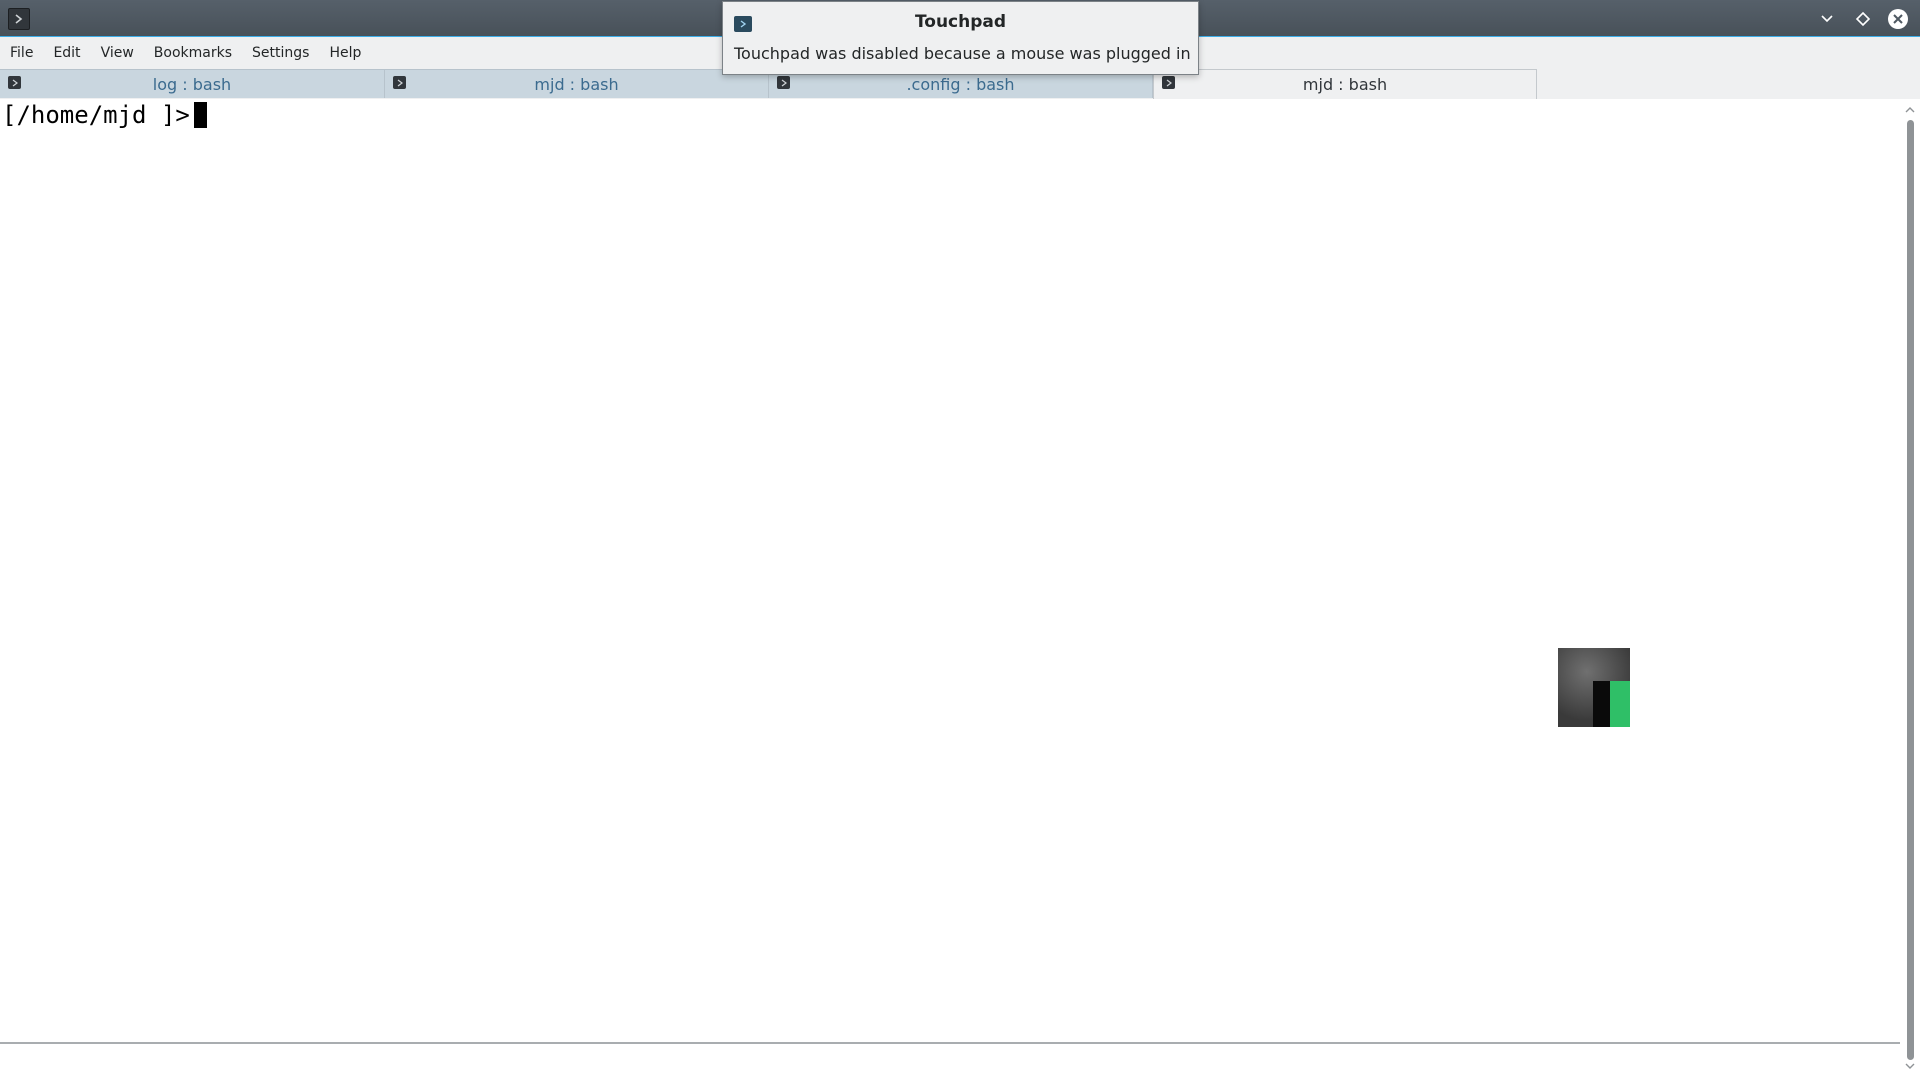 This screenshot has height=1080, width=1920. What do you see at coordinates (960, 84) in the screenshot?
I see `tab-label: .config : bash` at bounding box center [960, 84].